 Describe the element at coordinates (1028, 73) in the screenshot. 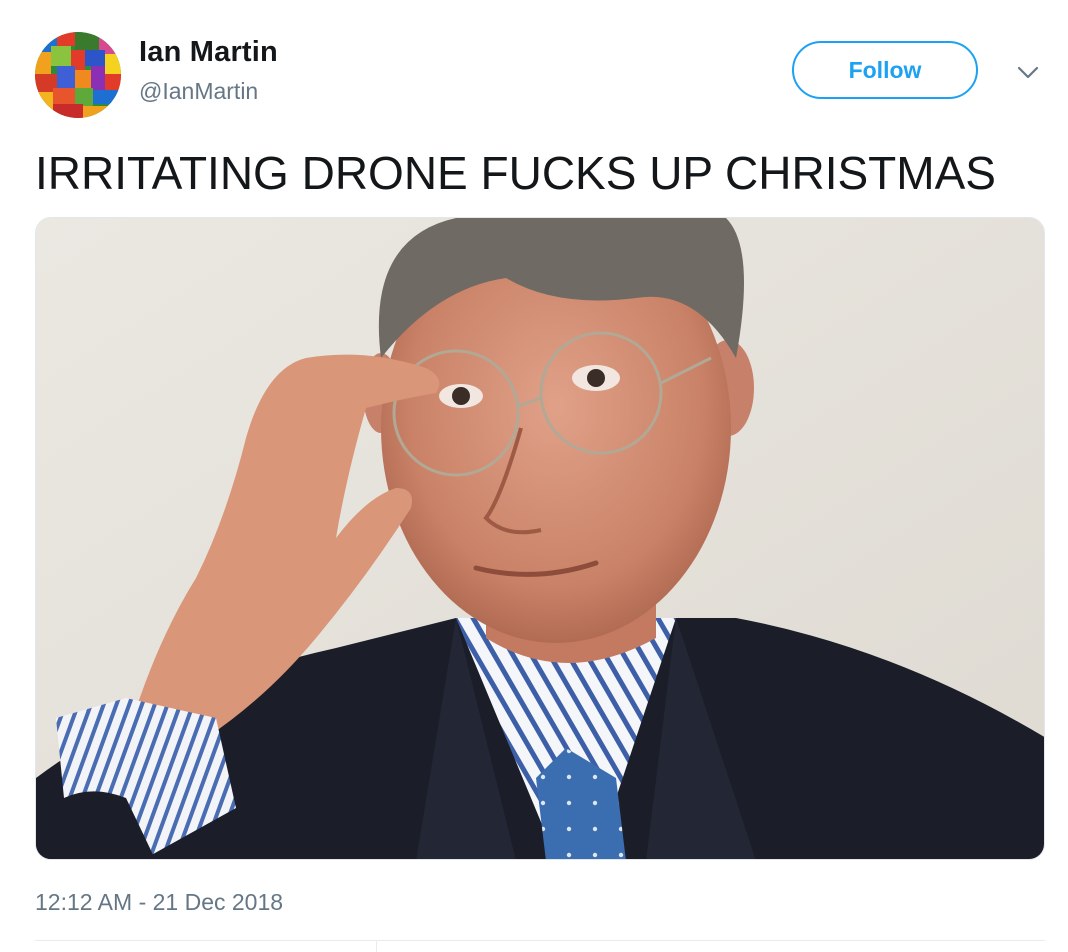

I see `chevron-down-icon` at that location.